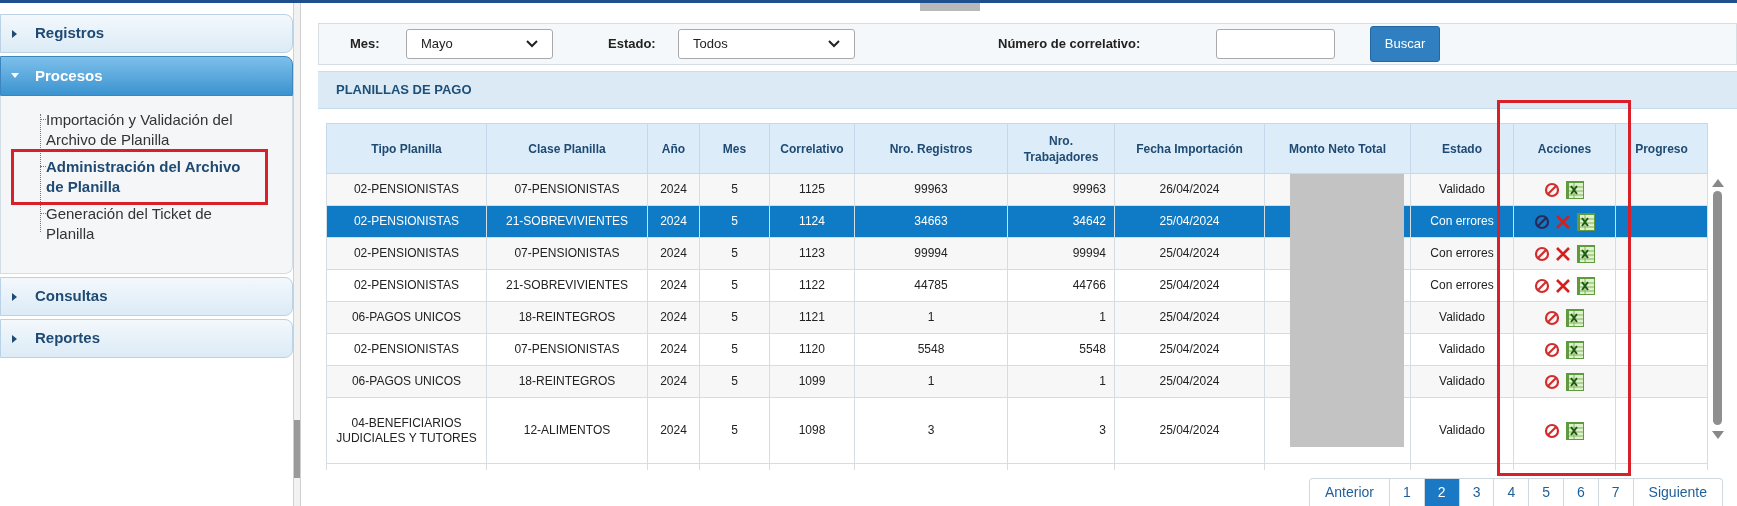 The width and height of the screenshot is (1737, 506). Describe the element at coordinates (1405, 44) in the screenshot. I see `search-button: Buscar` at that location.